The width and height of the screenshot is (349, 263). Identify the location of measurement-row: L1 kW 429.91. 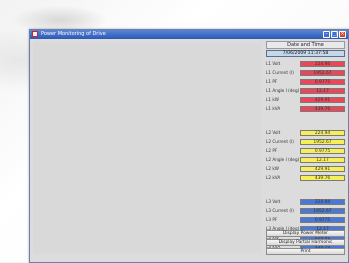
(306, 100).